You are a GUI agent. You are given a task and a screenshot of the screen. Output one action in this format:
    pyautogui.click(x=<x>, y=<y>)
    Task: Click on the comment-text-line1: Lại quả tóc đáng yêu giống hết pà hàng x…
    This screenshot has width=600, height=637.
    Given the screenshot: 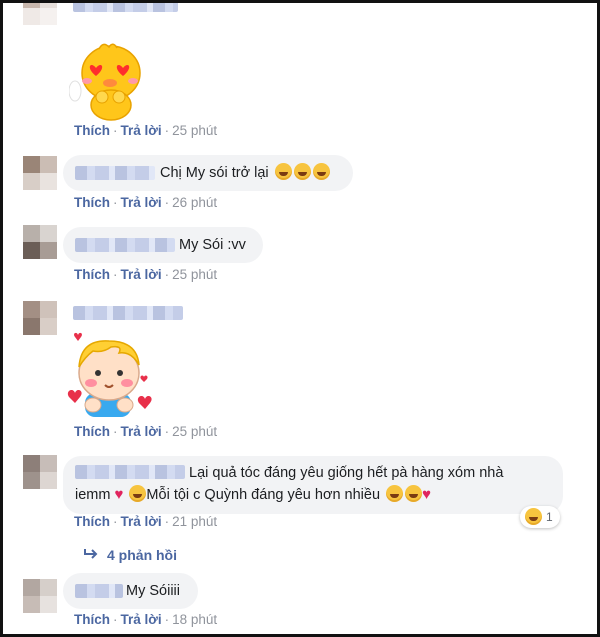 What is the action you would take?
    pyautogui.click(x=346, y=473)
    